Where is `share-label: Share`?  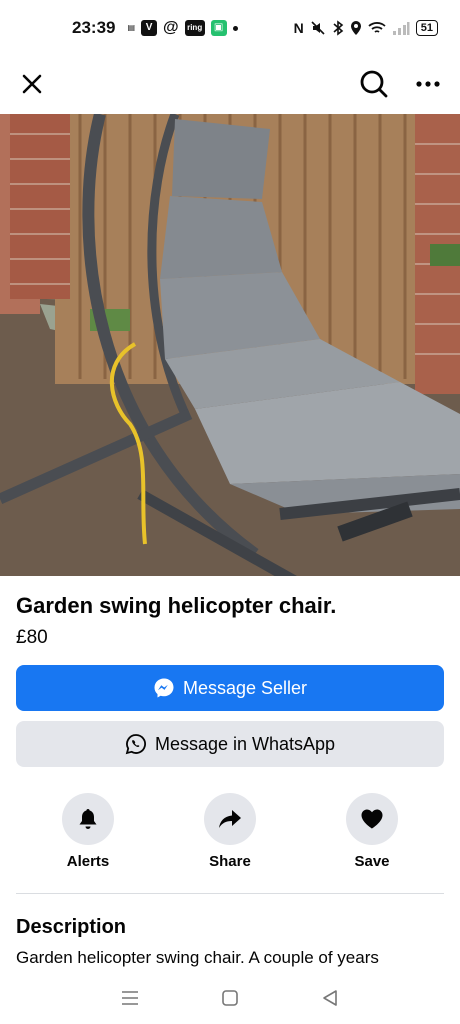 share-label: Share is located at coordinates (230, 861).